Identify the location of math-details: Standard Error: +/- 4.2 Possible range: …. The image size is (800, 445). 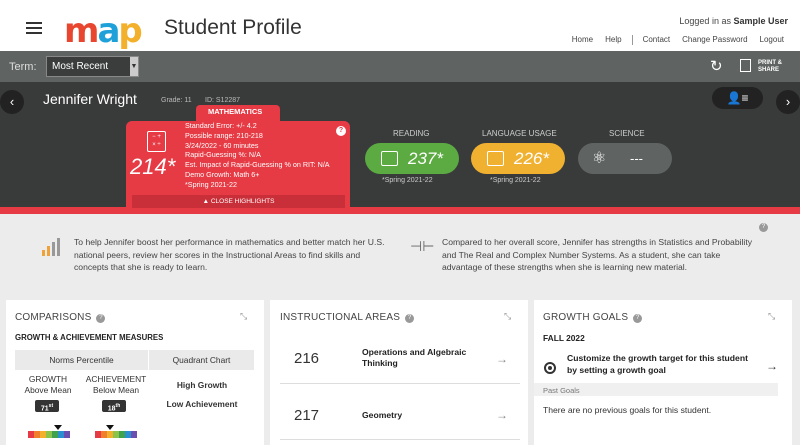
(257, 155).